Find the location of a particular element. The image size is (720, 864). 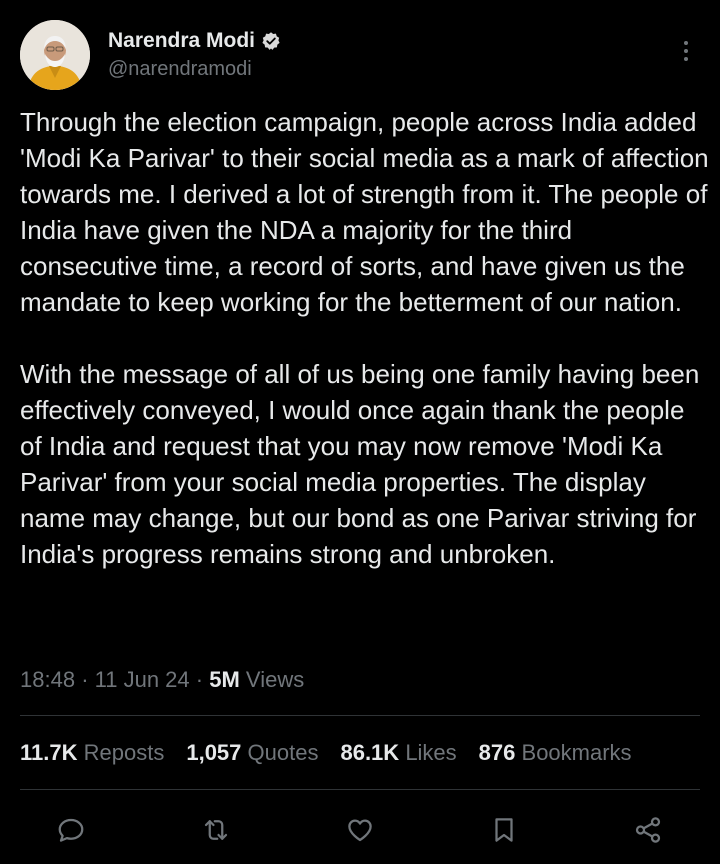

quotes-stat: 1,057 Quotes is located at coordinates (252, 753).